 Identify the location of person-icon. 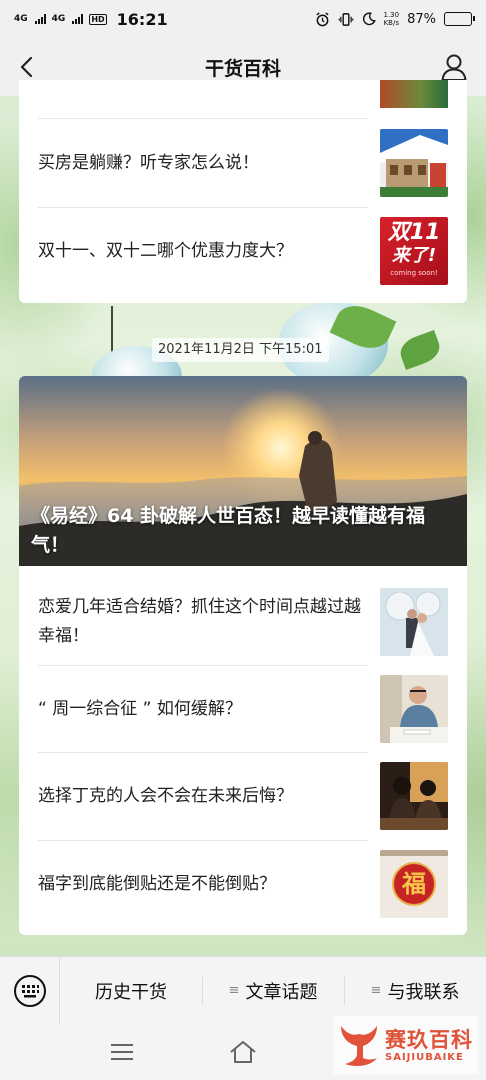
(454, 67).